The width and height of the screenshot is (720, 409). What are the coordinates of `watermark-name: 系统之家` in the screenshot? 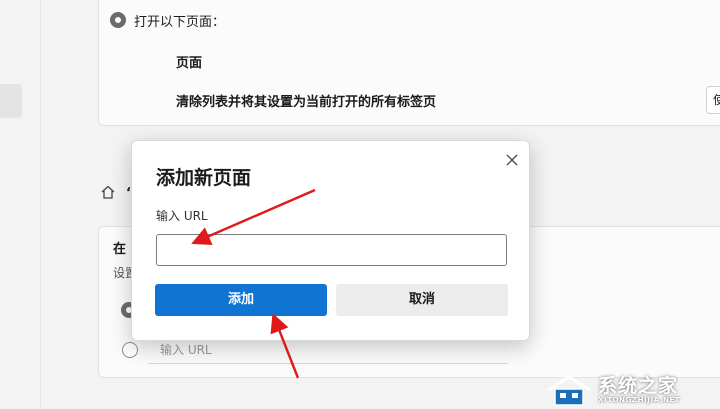 It's located at (638, 386).